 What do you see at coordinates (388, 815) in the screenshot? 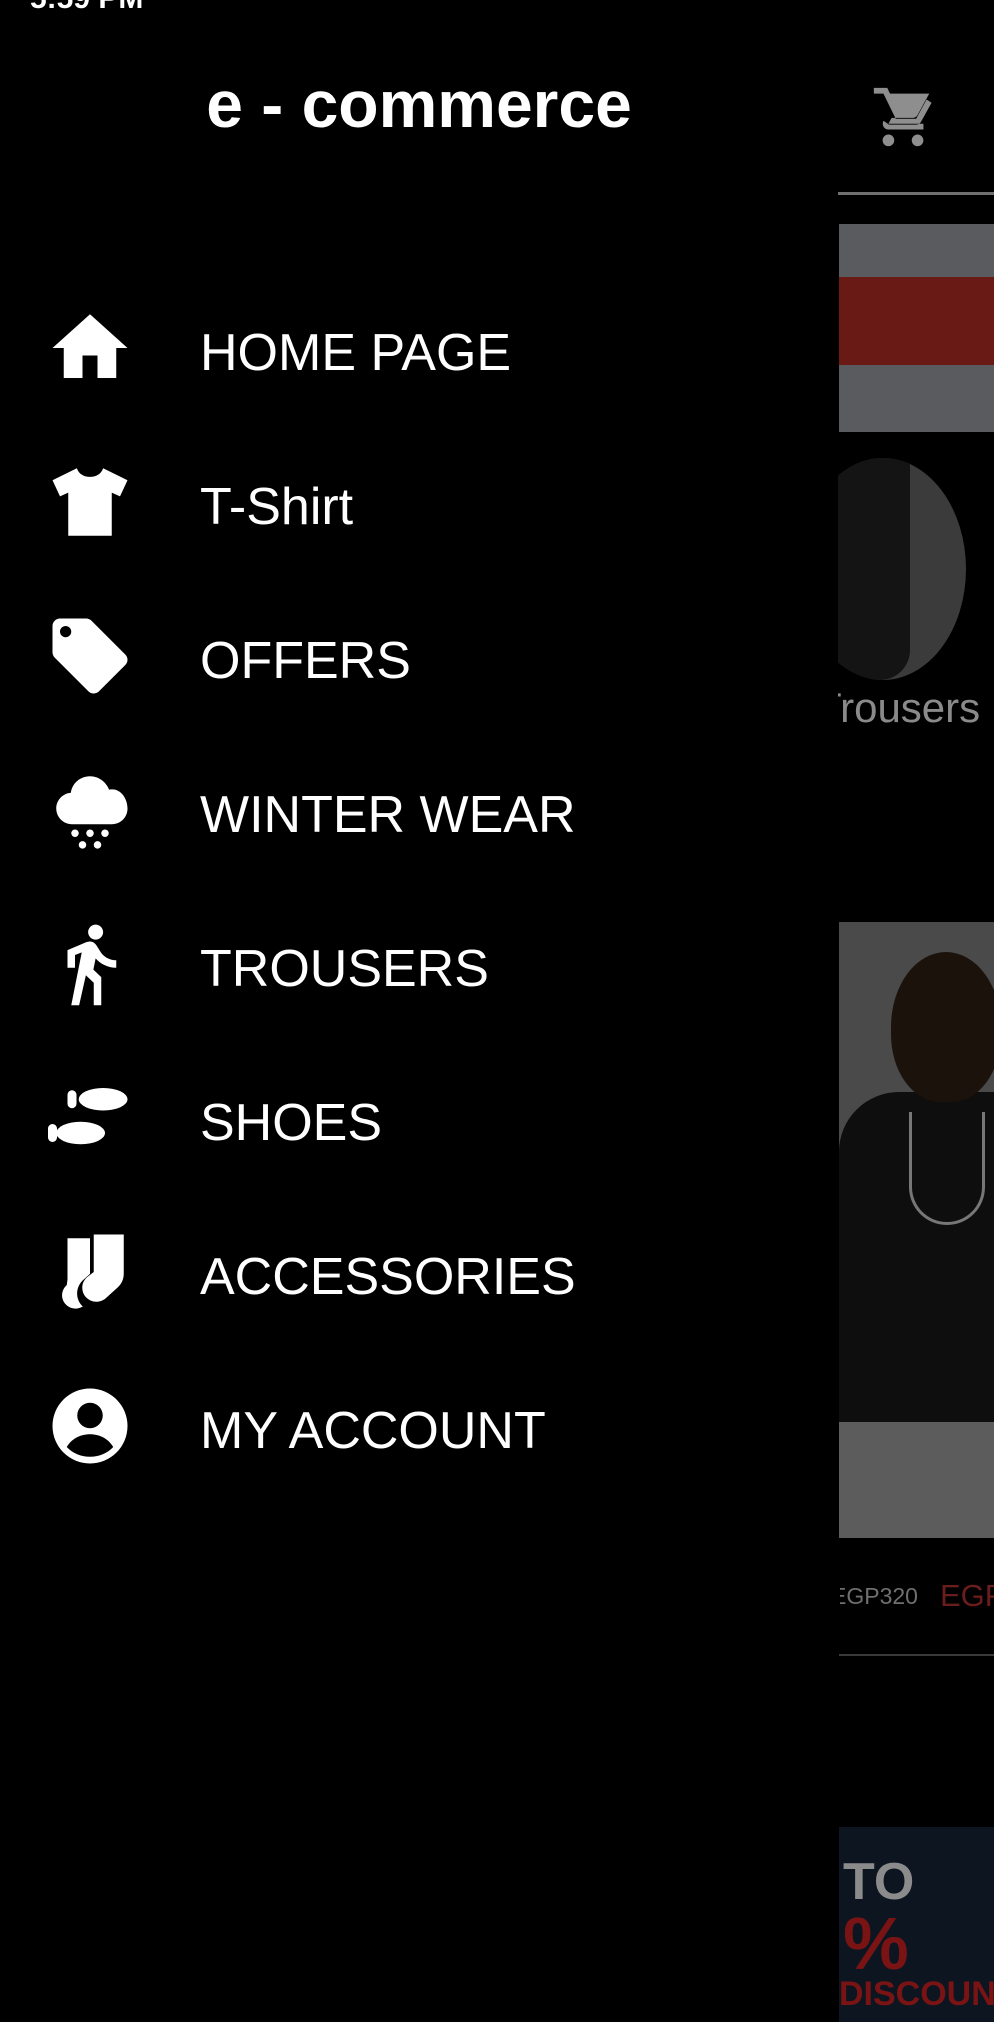
I see `nav-item-label: WINTER WEAR` at bounding box center [388, 815].